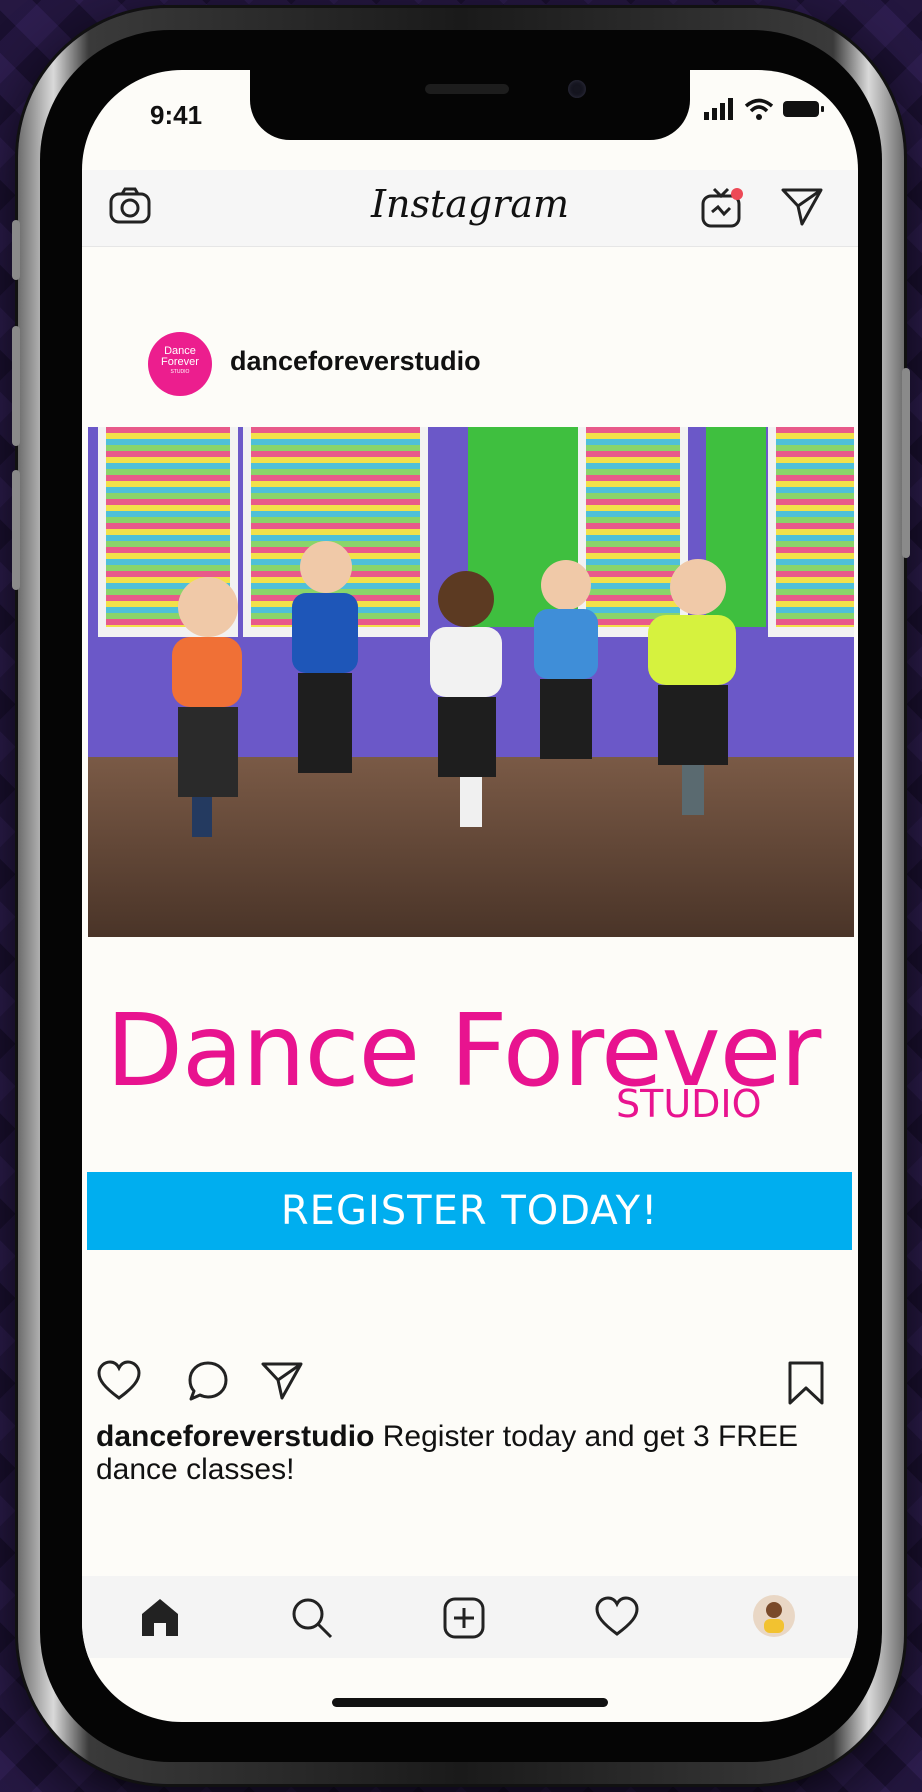 Image resolution: width=922 pixels, height=1792 pixels. I want to click on activity-heart-icon, so click(617, 1619).